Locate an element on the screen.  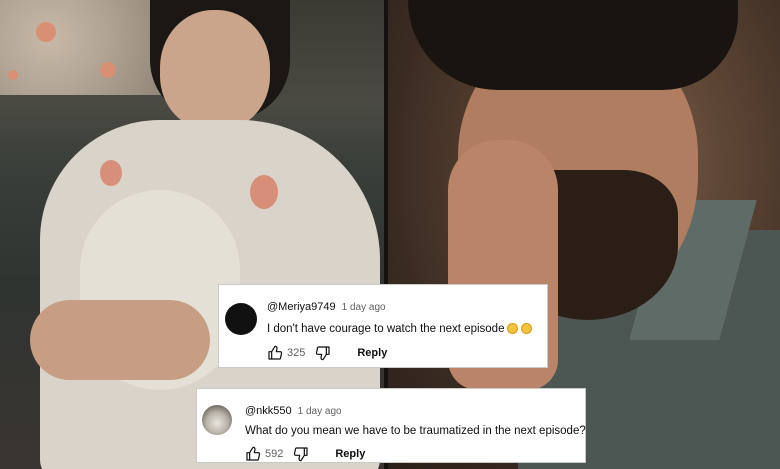
hair is located at coordinates (573, 45).